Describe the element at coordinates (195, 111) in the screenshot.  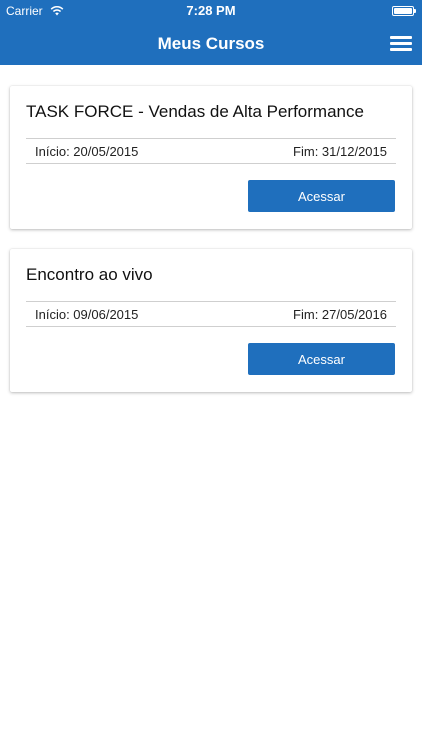
I see `course-title: TASK FORCE - Vendas de Alta Performance` at that location.